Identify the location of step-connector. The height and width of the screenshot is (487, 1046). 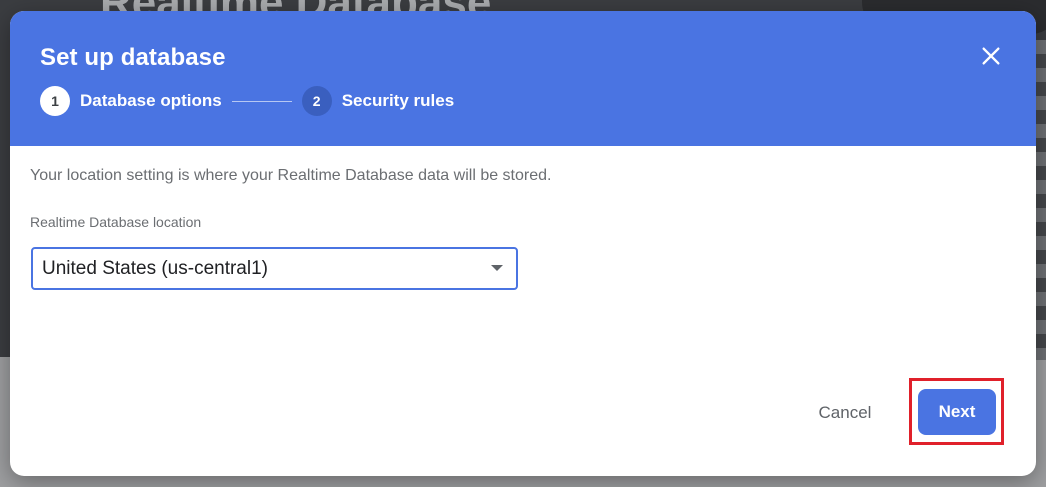
(261, 101).